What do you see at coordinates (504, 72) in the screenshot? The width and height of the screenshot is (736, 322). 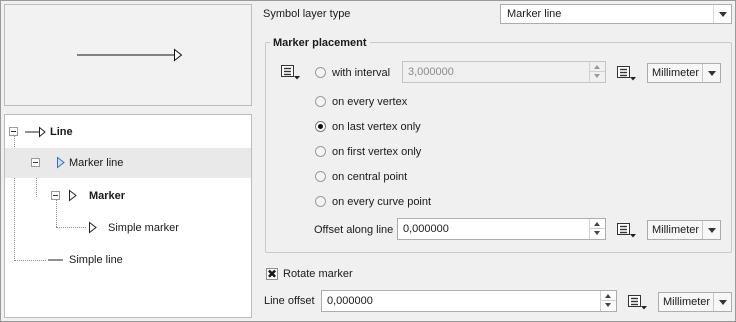 I see `interval-spinbox: 3,000000` at bounding box center [504, 72].